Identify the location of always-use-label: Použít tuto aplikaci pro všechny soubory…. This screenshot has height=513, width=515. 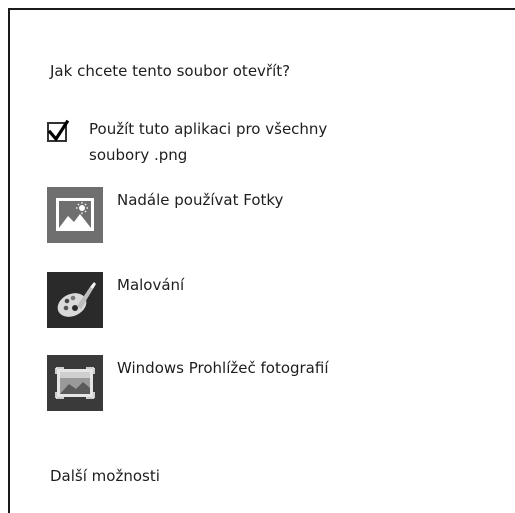
(208, 142).